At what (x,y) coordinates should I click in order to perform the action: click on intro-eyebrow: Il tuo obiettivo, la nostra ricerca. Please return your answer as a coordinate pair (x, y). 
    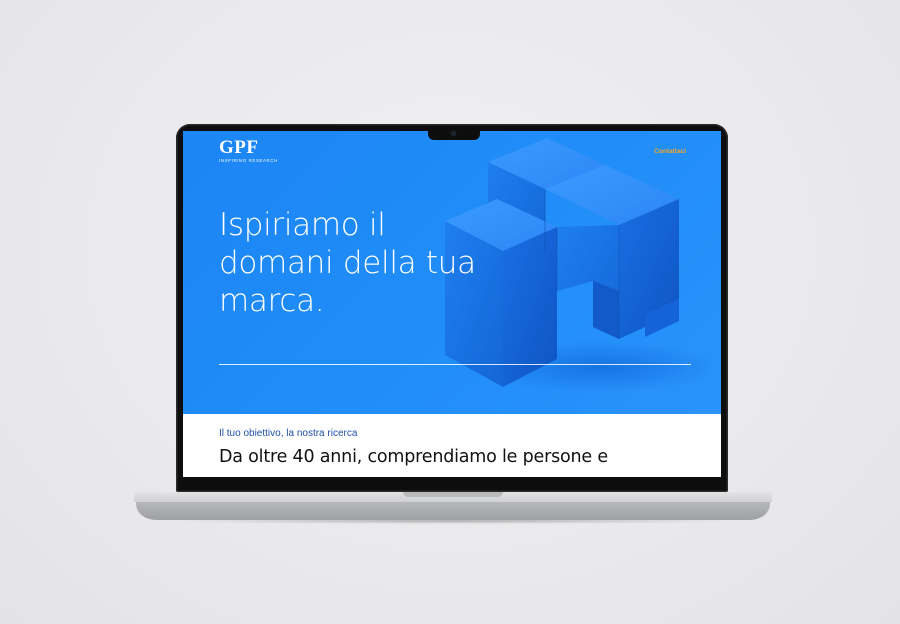
    Looking at the image, I should click on (288, 433).